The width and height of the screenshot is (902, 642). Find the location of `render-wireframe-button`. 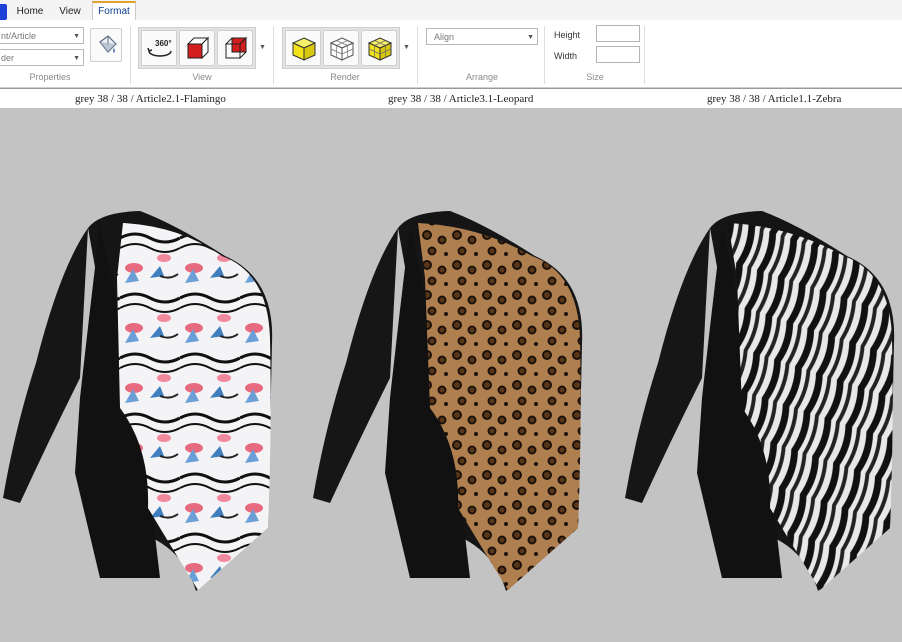

render-wireframe-button is located at coordinates (341, 48).